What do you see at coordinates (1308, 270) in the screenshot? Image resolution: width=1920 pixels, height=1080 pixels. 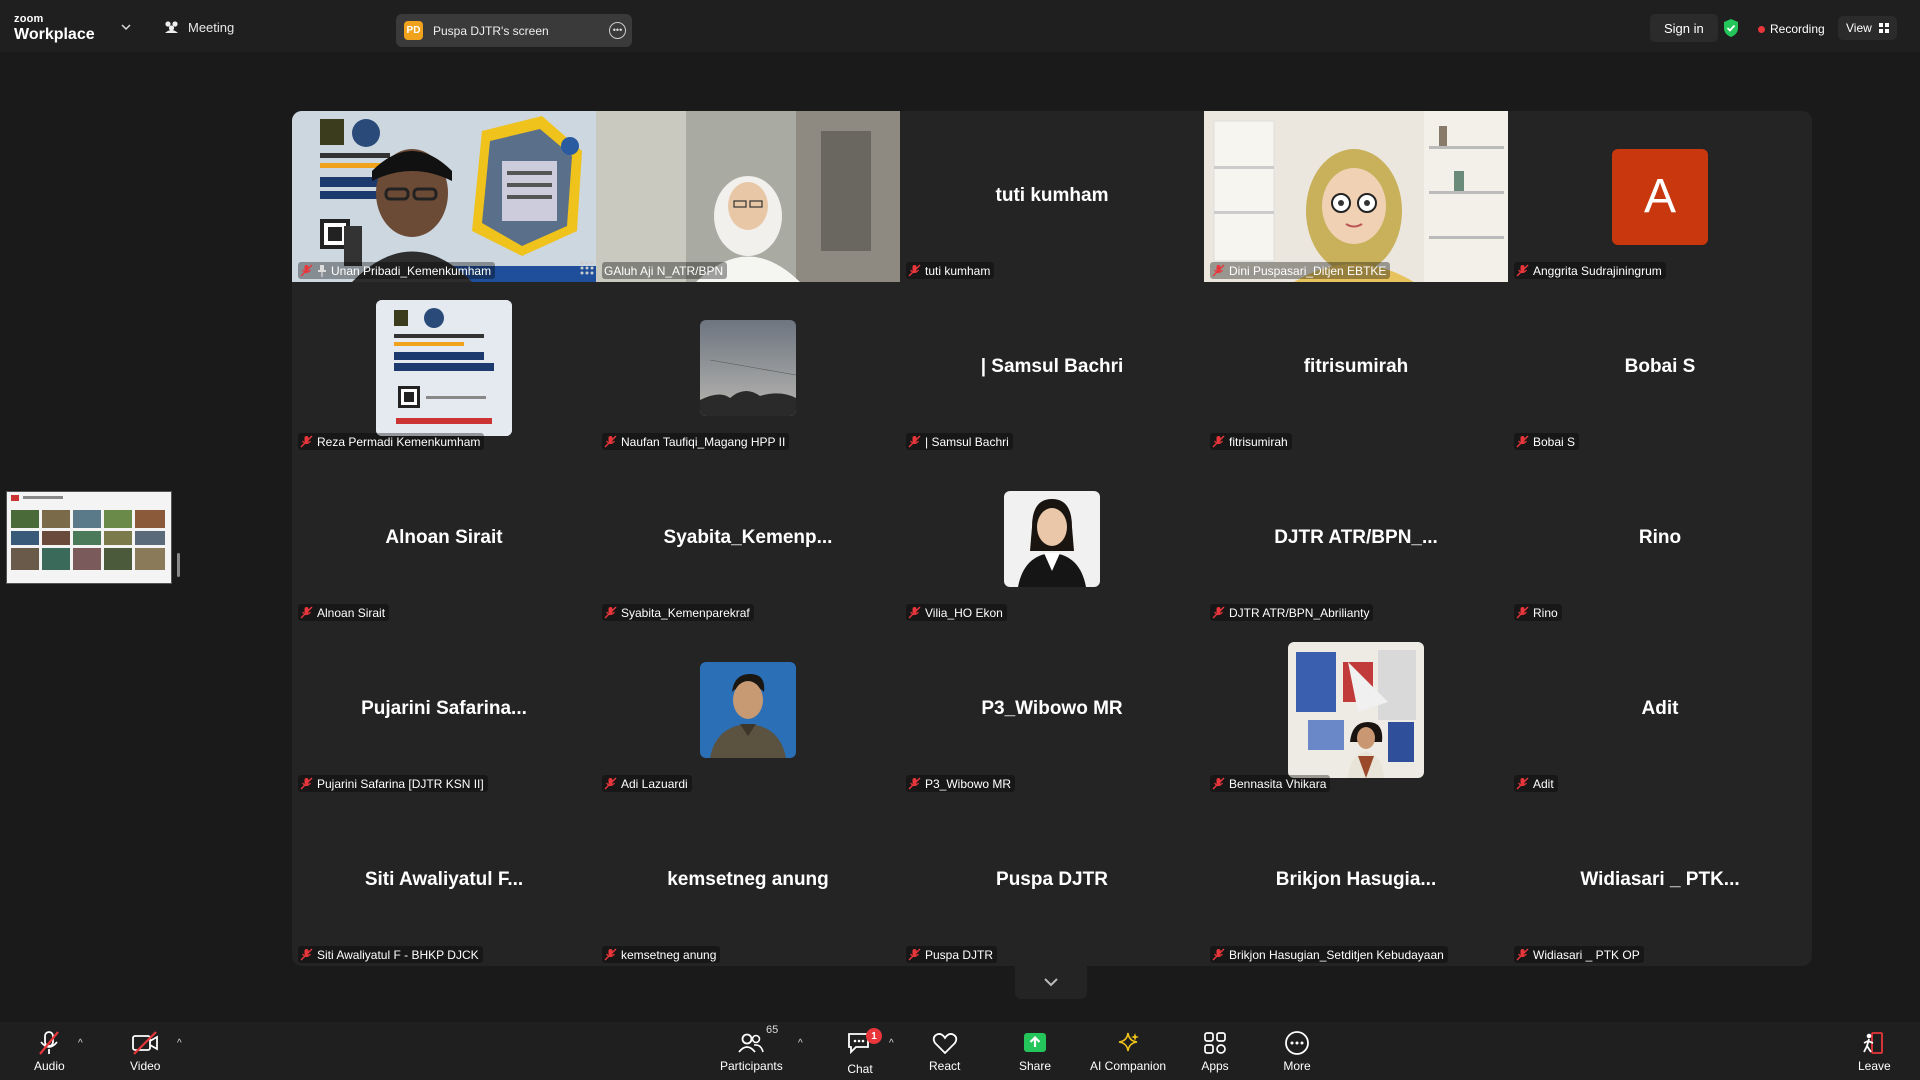 I see `participant-name: Dini Puspasari_Ditjen EBTKE` at bounding box center [1308, 270].